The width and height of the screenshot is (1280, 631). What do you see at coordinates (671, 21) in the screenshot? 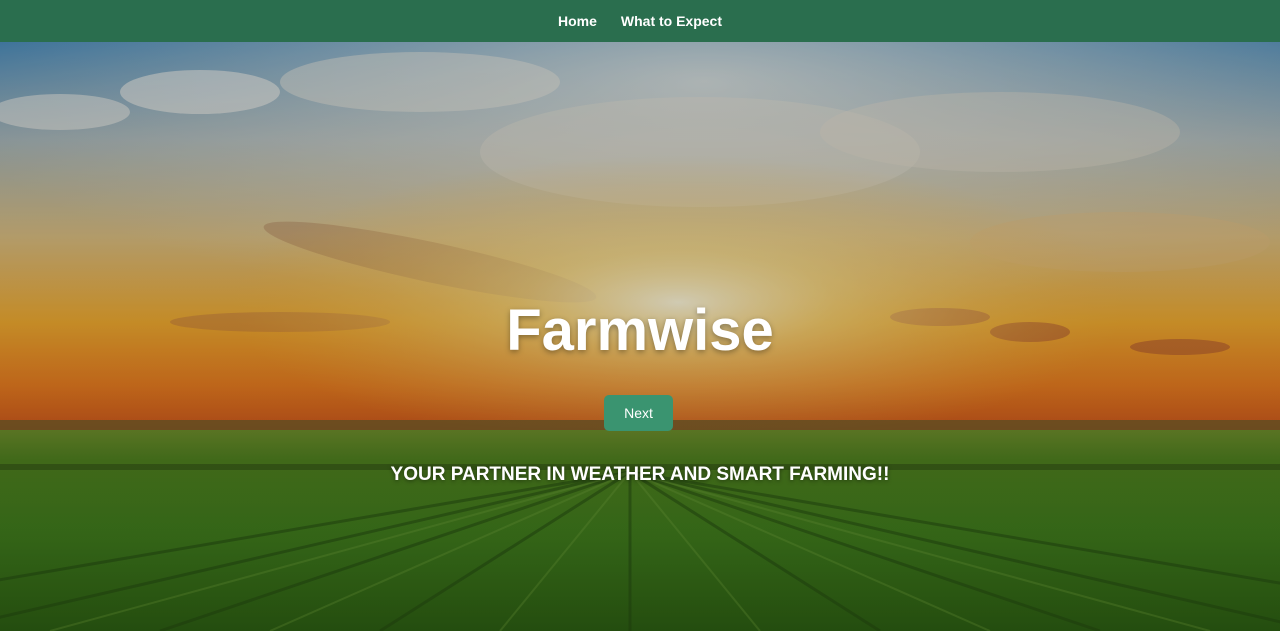
I see `nav-link-what-to-expect: What to Expect` at bounding box center [671, 21].